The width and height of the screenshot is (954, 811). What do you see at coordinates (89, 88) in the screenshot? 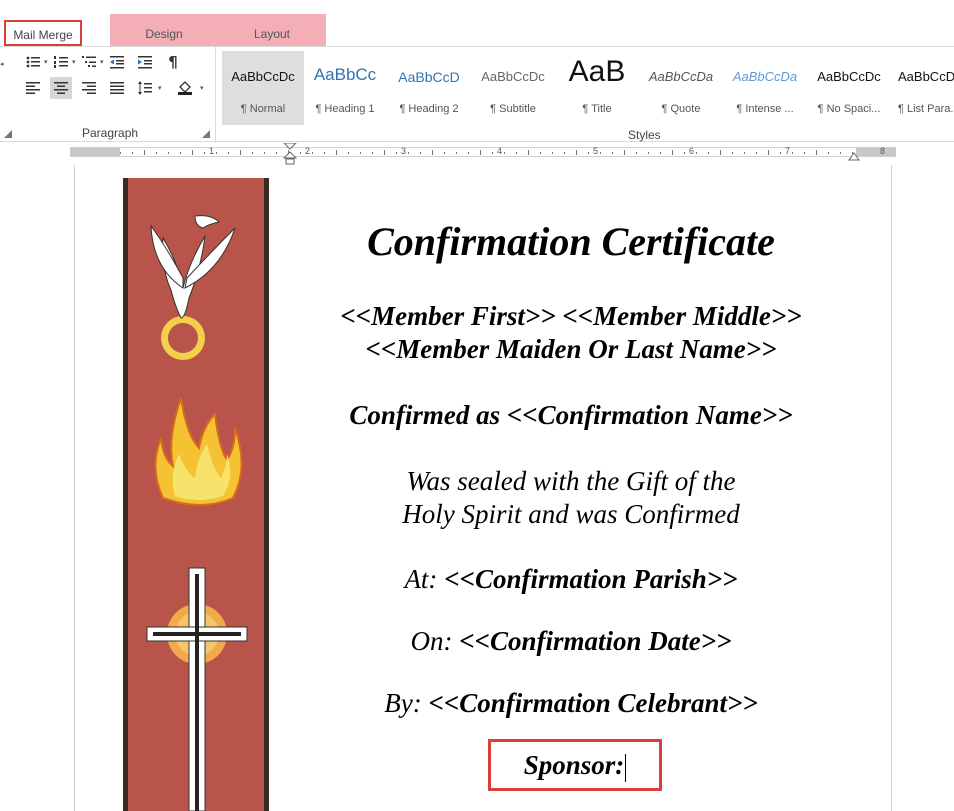
I see `align-right-icon` at bounding box center [89, 88].